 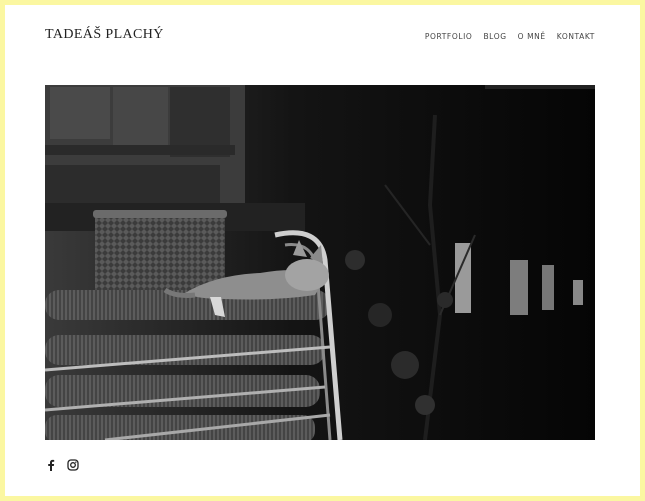 What do you see at coordinates (51, 464) in the screenshot?
I see `facebook-icon` at bounding box center [51, 464].